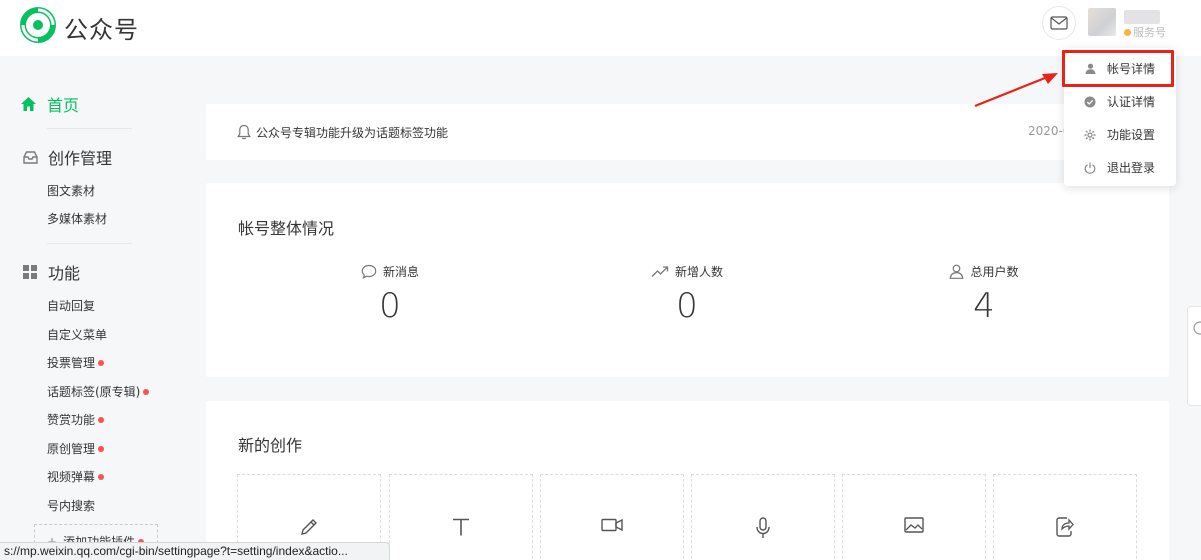  What do you see at coordinates (352, 132) in the screenshot?
I see `notice-text: 公众号专辑功能升级为话题标签功能` at bounding box center [352, 132].